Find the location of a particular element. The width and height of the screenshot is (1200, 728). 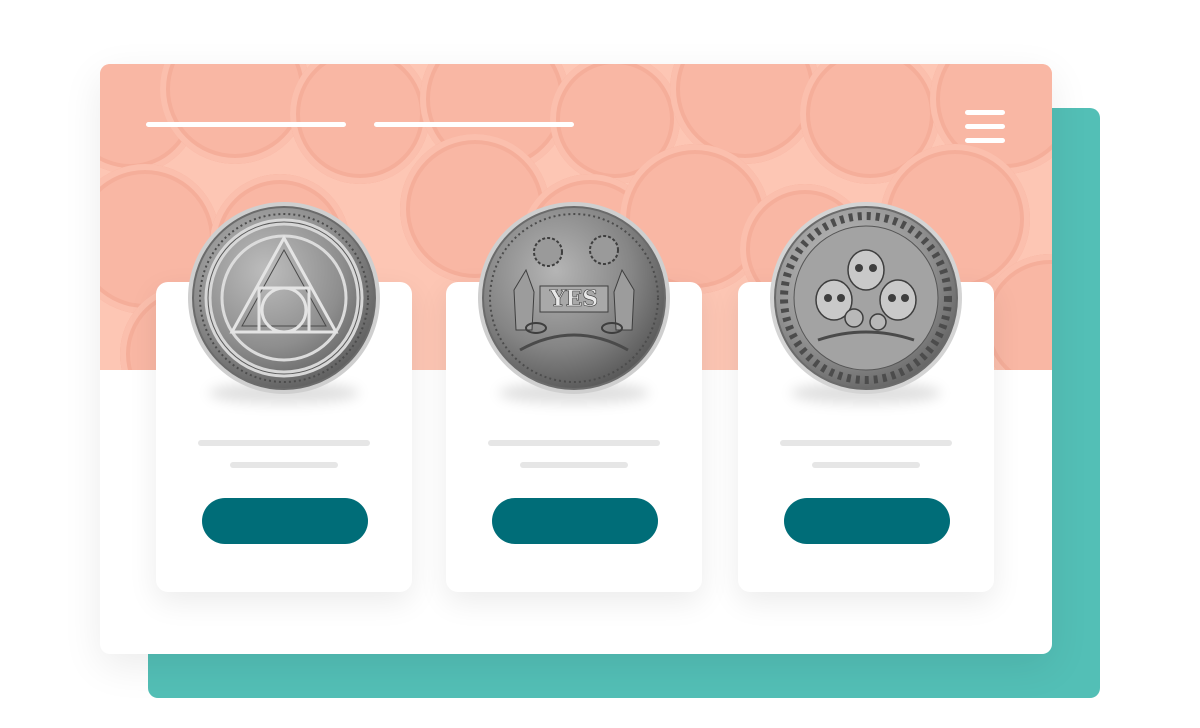

yes-oracle-coin-image: YES is located at coordinates (574, 298).